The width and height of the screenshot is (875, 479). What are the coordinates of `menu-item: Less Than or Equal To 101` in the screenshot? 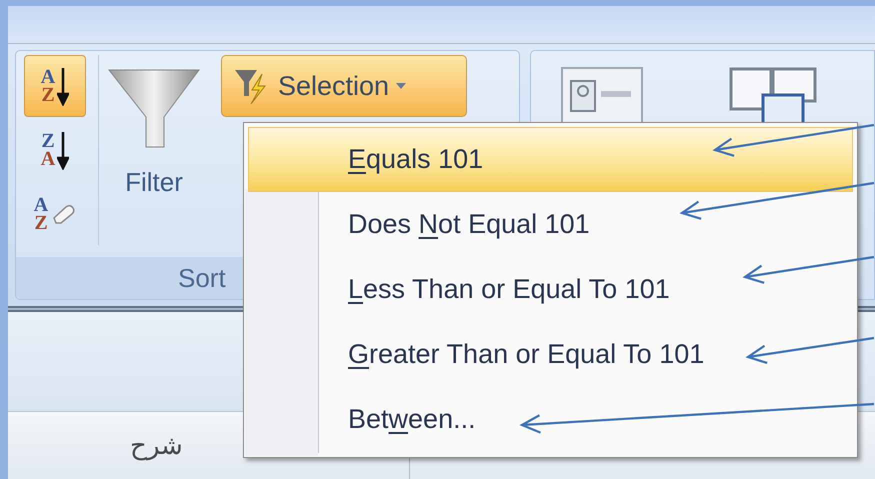 It's located at (550, 289).